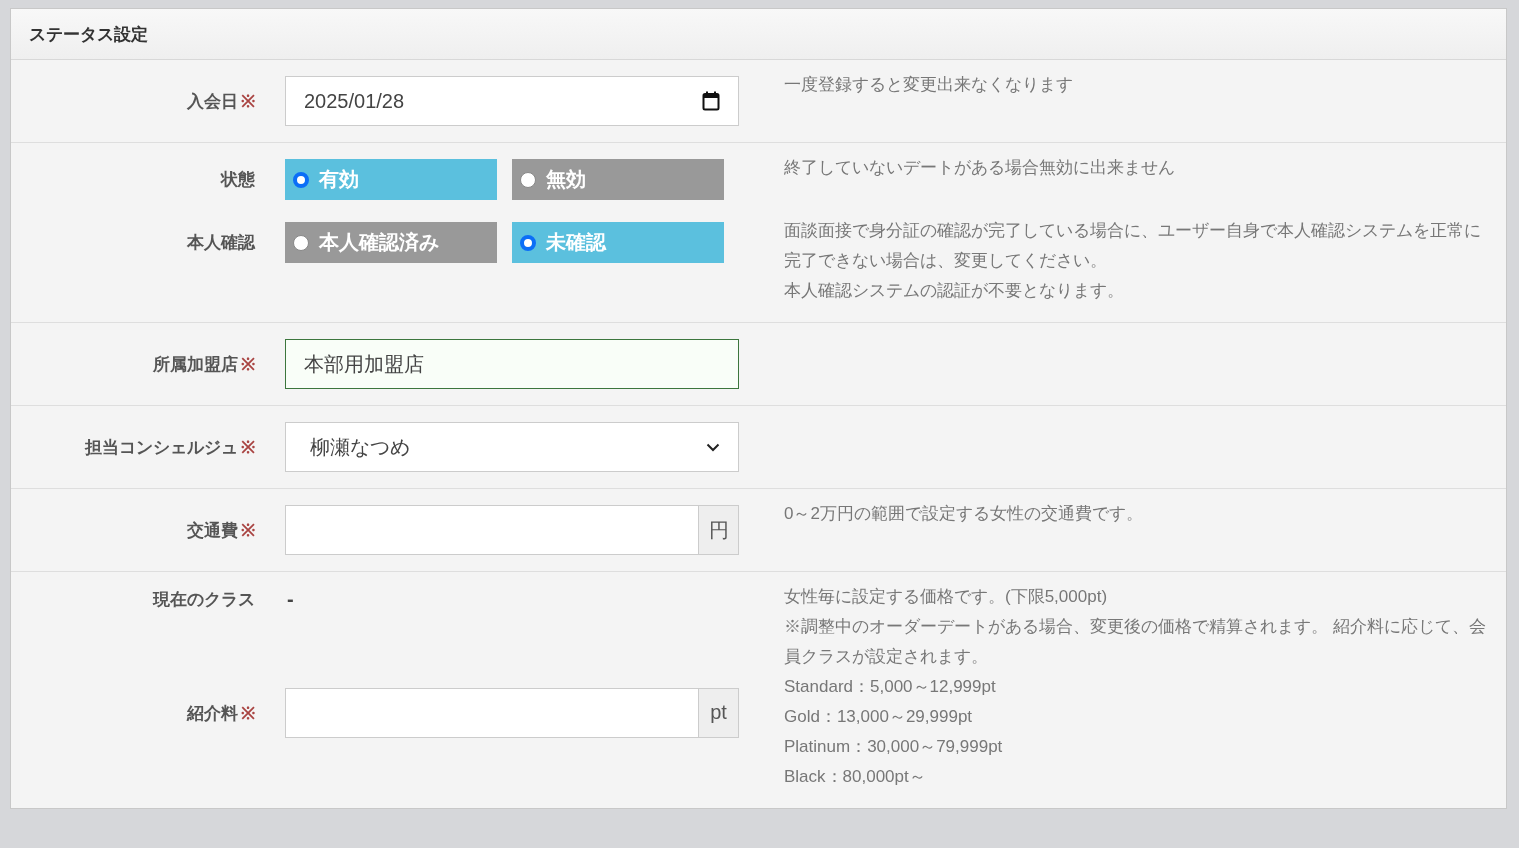  Describe the element at coordinates (711, 101) in the screenshot. I see `calendar-icon` at that location.